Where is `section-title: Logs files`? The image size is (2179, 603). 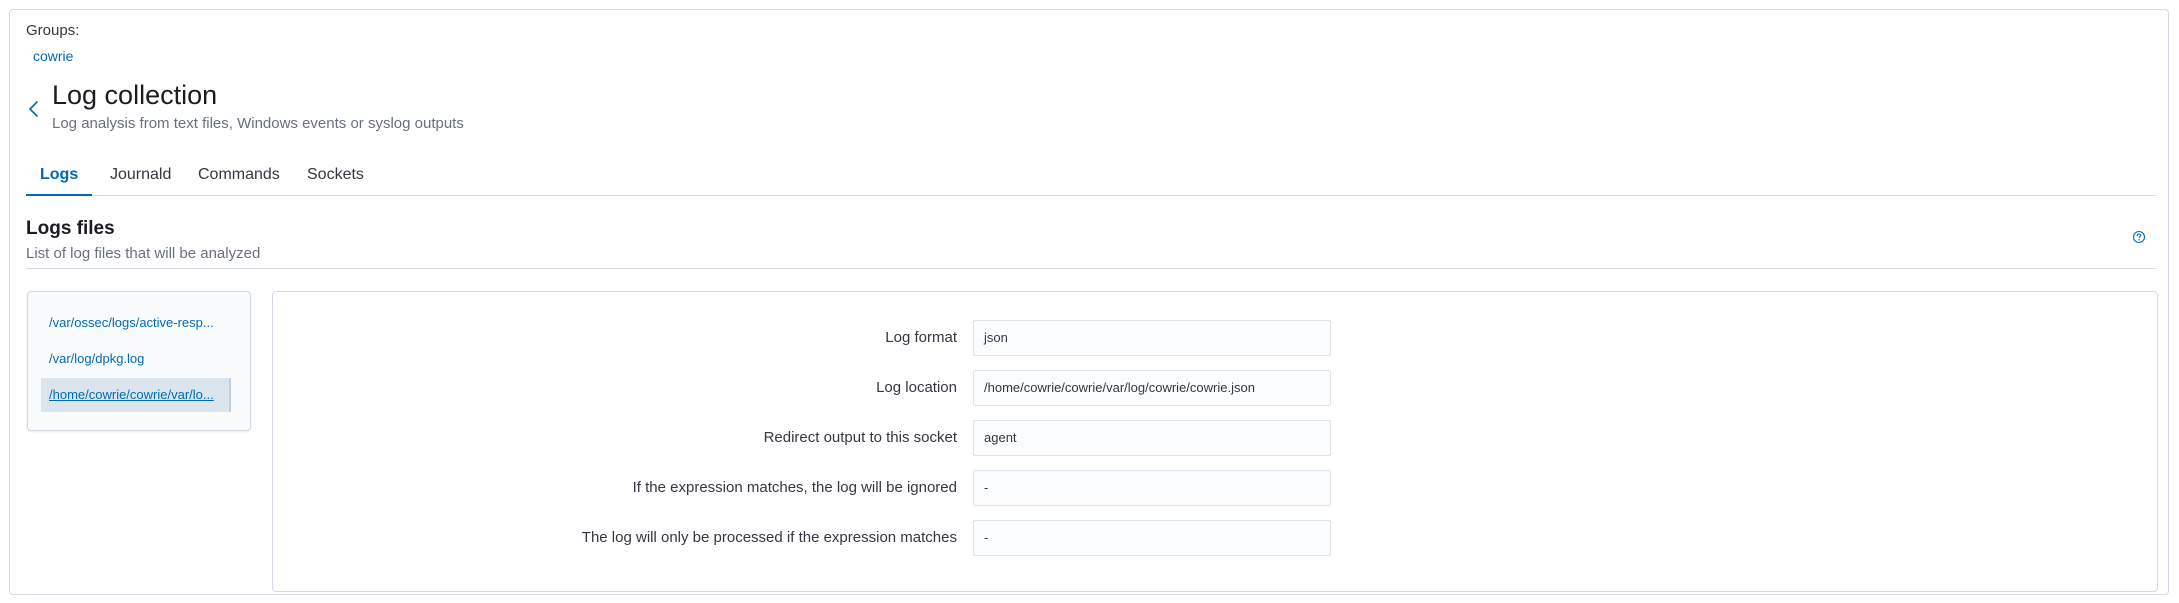
section-title: Logs files is located at coordinates (70, 228).